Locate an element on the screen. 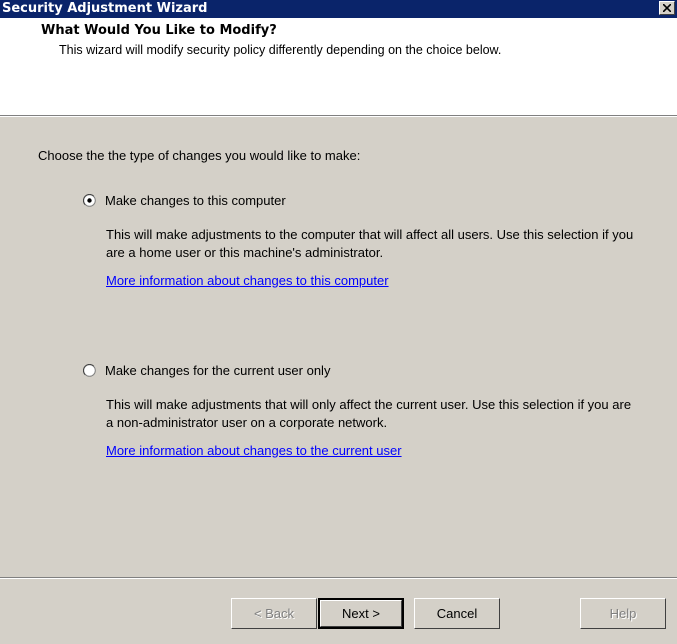  cancel-button-label: Cancel is located at coordinates (457, 613).